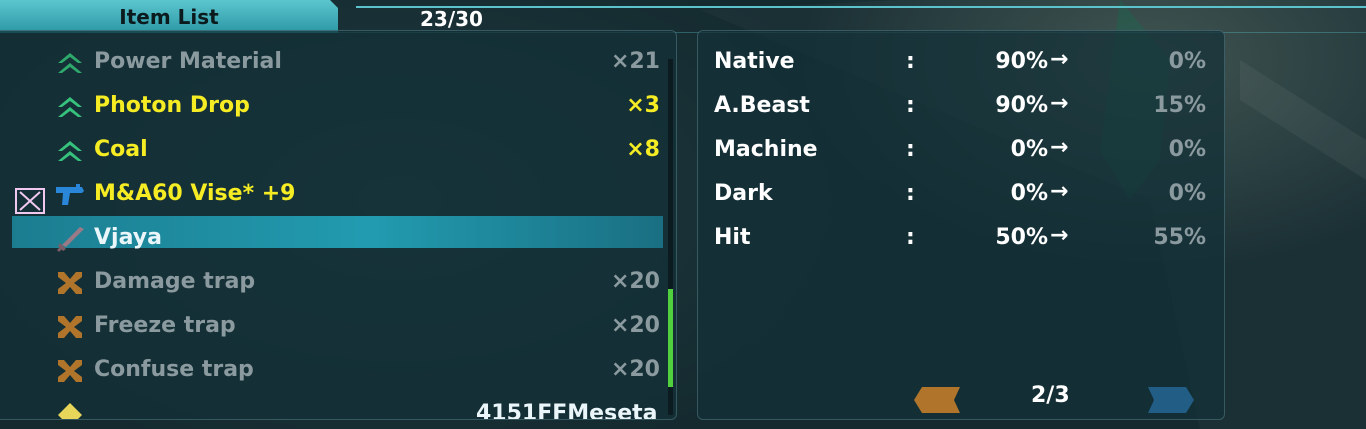  I want to click on item-list-title: Item List, so click(169, 16).